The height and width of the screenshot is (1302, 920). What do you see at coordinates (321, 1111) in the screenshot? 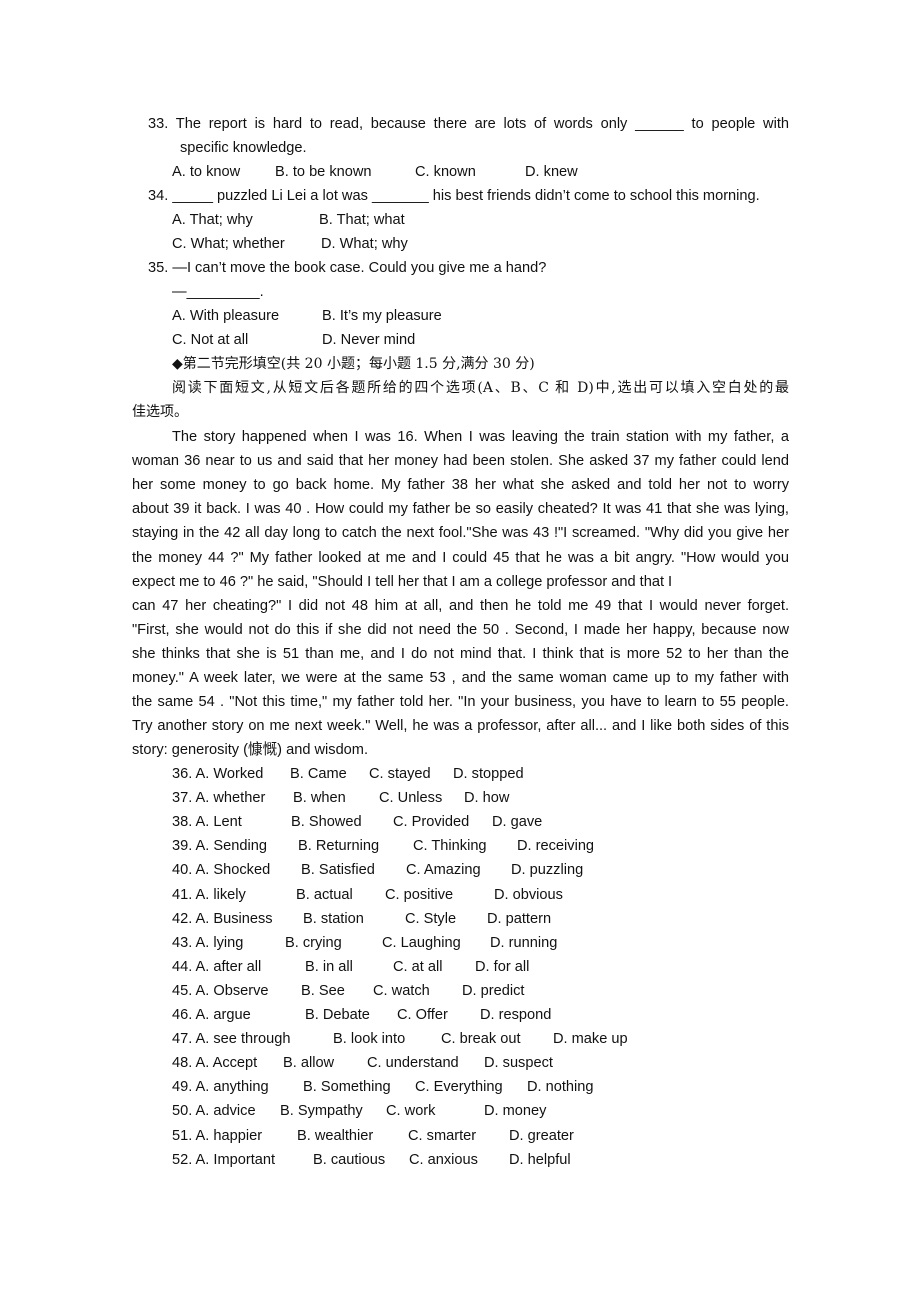
I see `option-b: B. Sympathy` at bounding box center [321, 1111].